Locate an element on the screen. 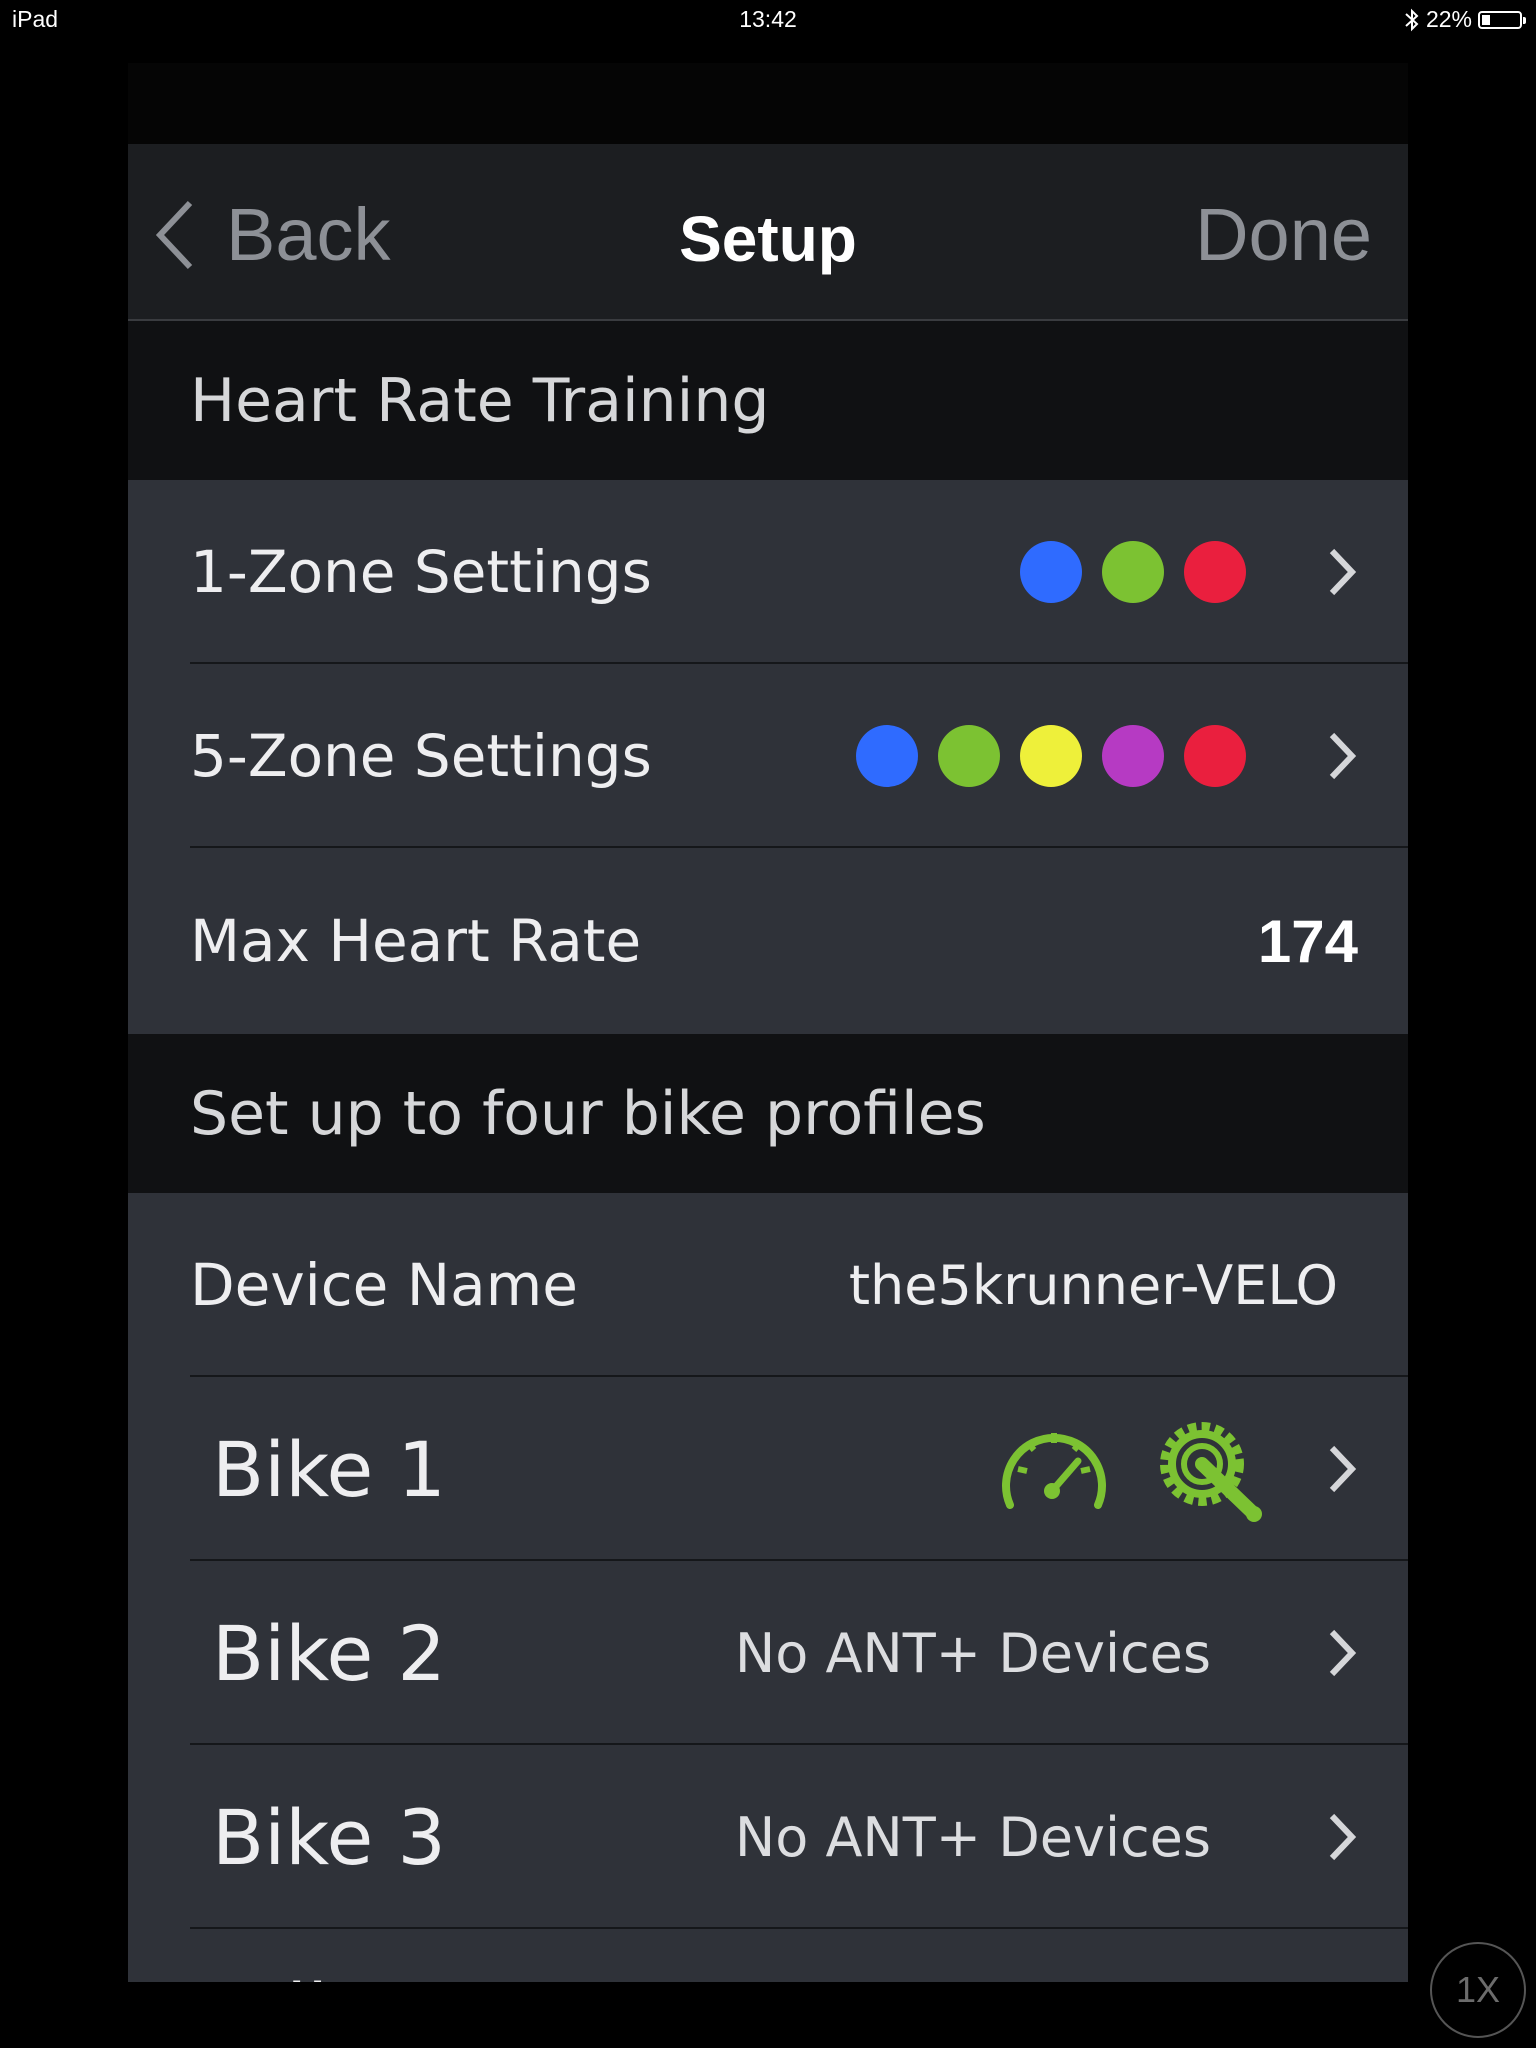 The height and width of the screenshot is (2048, 1536). zone1-settings-row: 1-Zone Settings is located at coordinates (768, 572).